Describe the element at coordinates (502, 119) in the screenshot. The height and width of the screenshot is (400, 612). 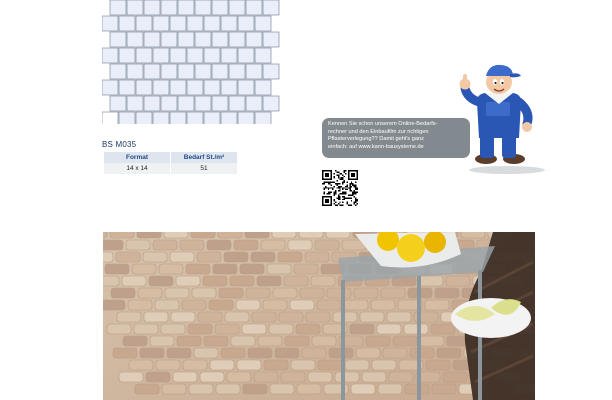
I see `worker-mascot-icon` at that location.